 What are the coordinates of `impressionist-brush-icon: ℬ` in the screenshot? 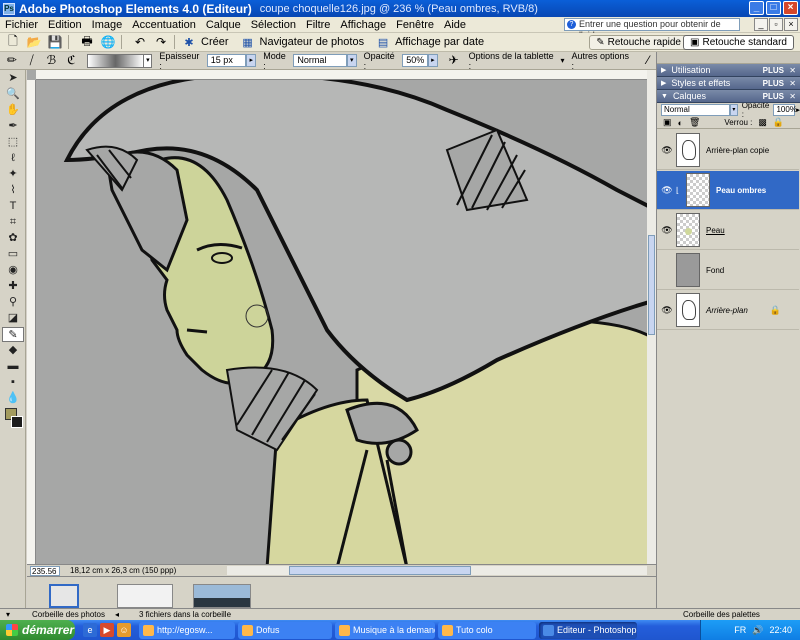 It's located at (52, 60).